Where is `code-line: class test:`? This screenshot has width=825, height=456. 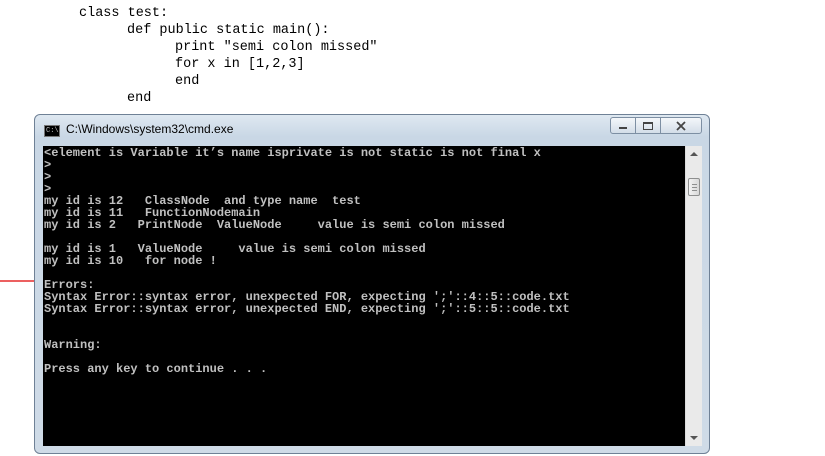
code-line: class test: is located at coordinates (124, 13).